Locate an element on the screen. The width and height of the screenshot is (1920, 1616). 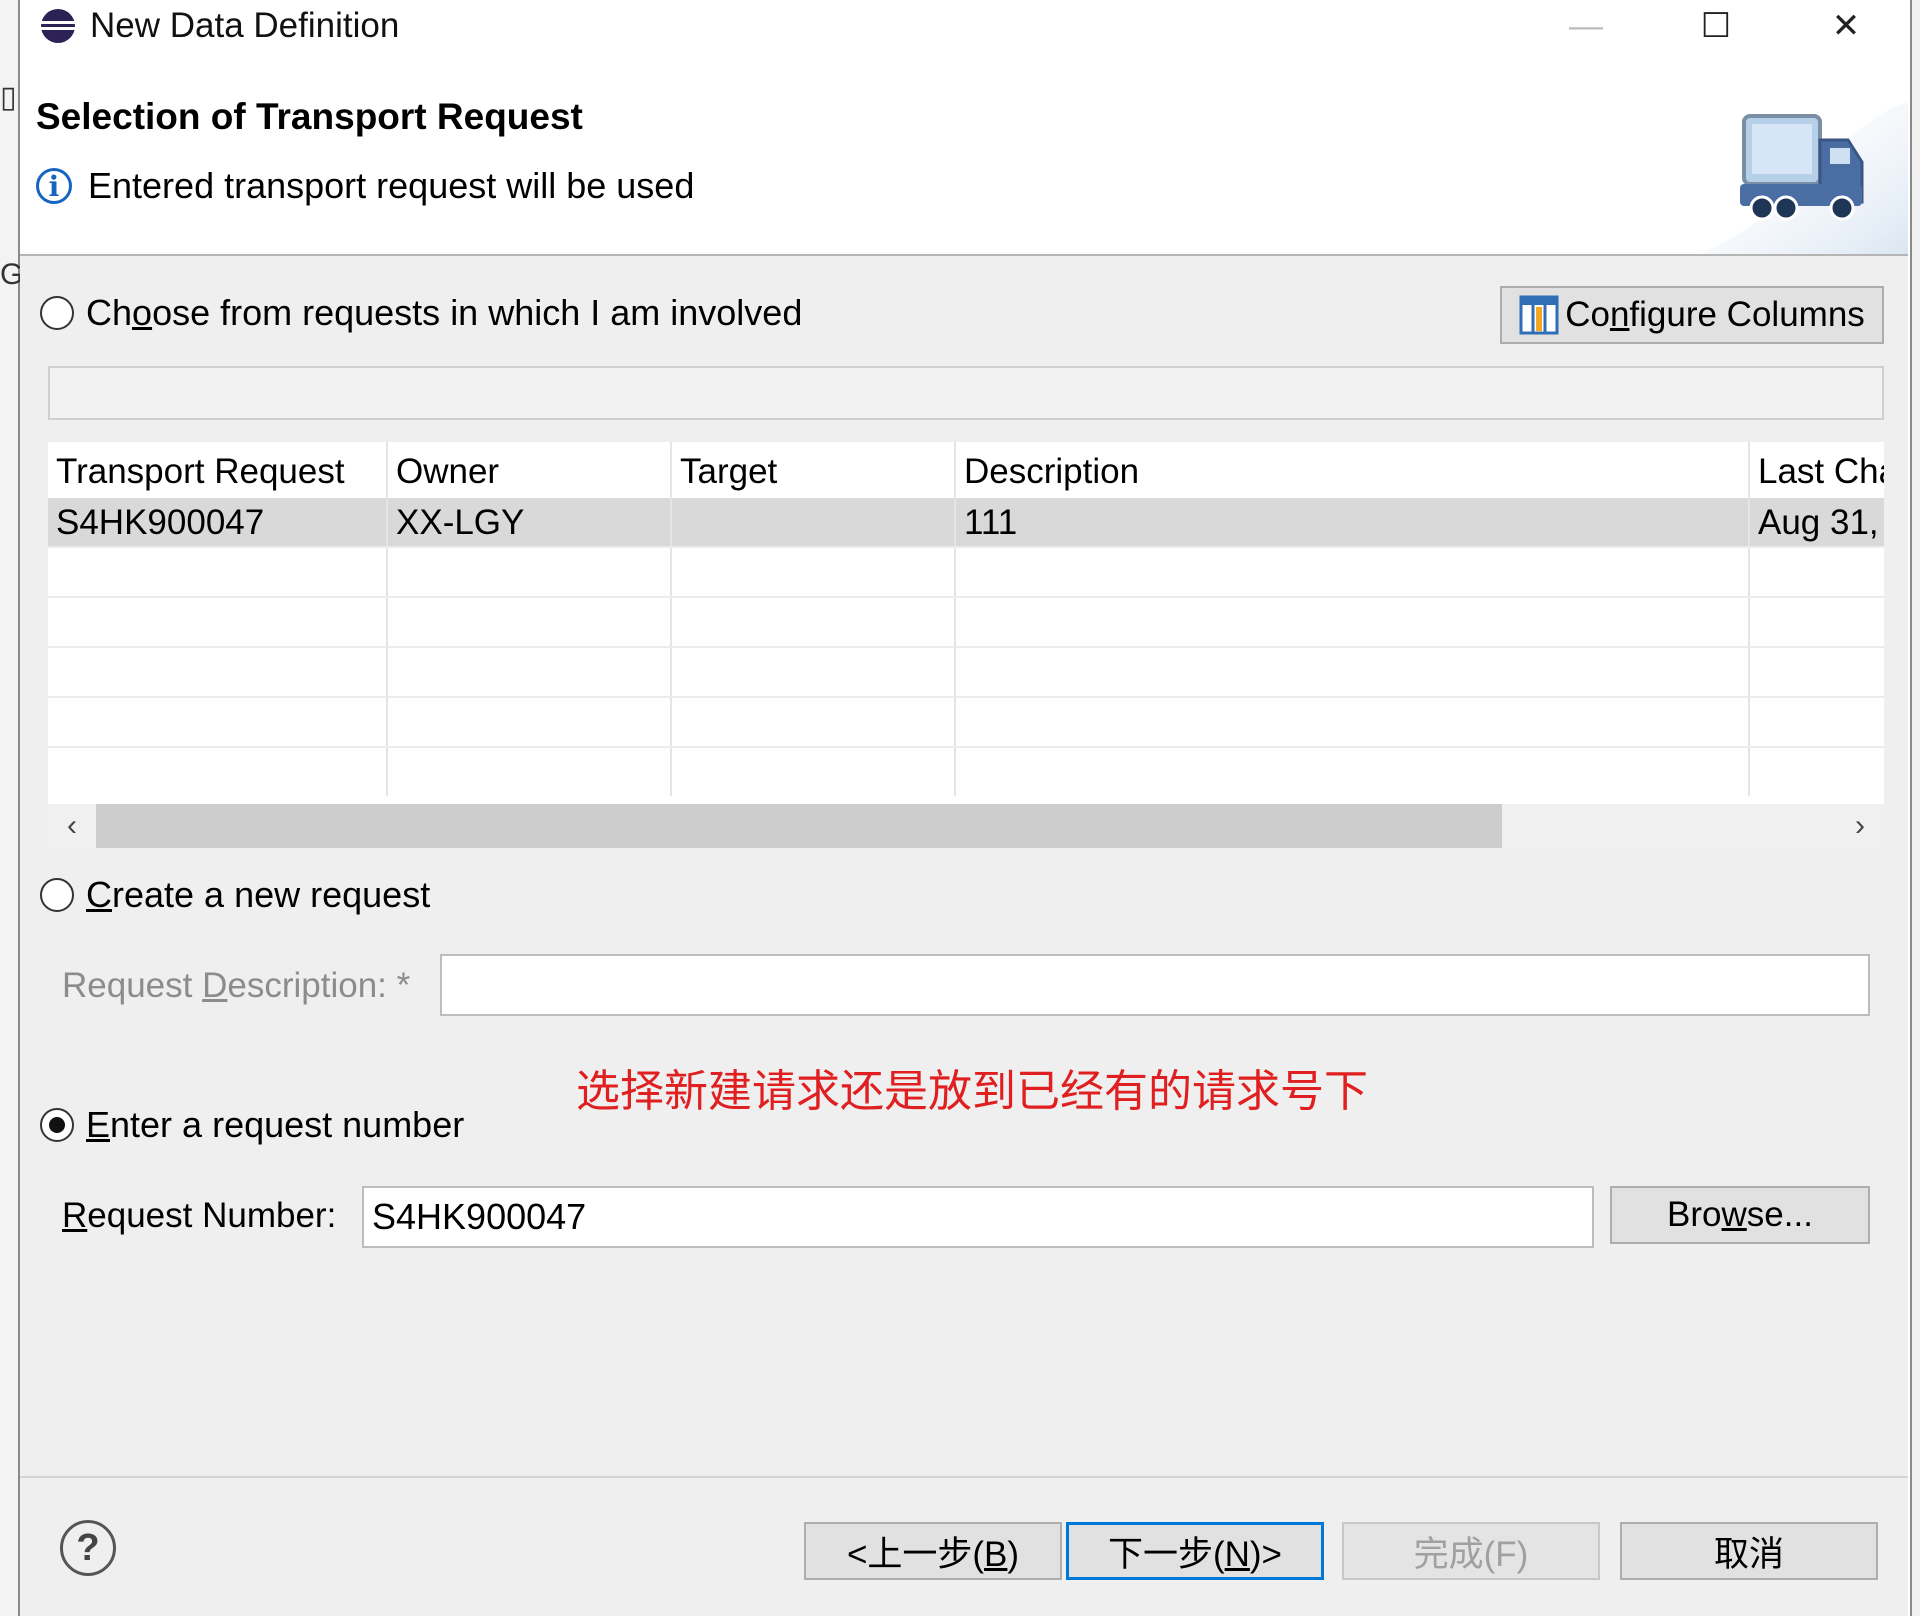
configure-columns-button: Configure Columns is located at coordinates (1692, 315).